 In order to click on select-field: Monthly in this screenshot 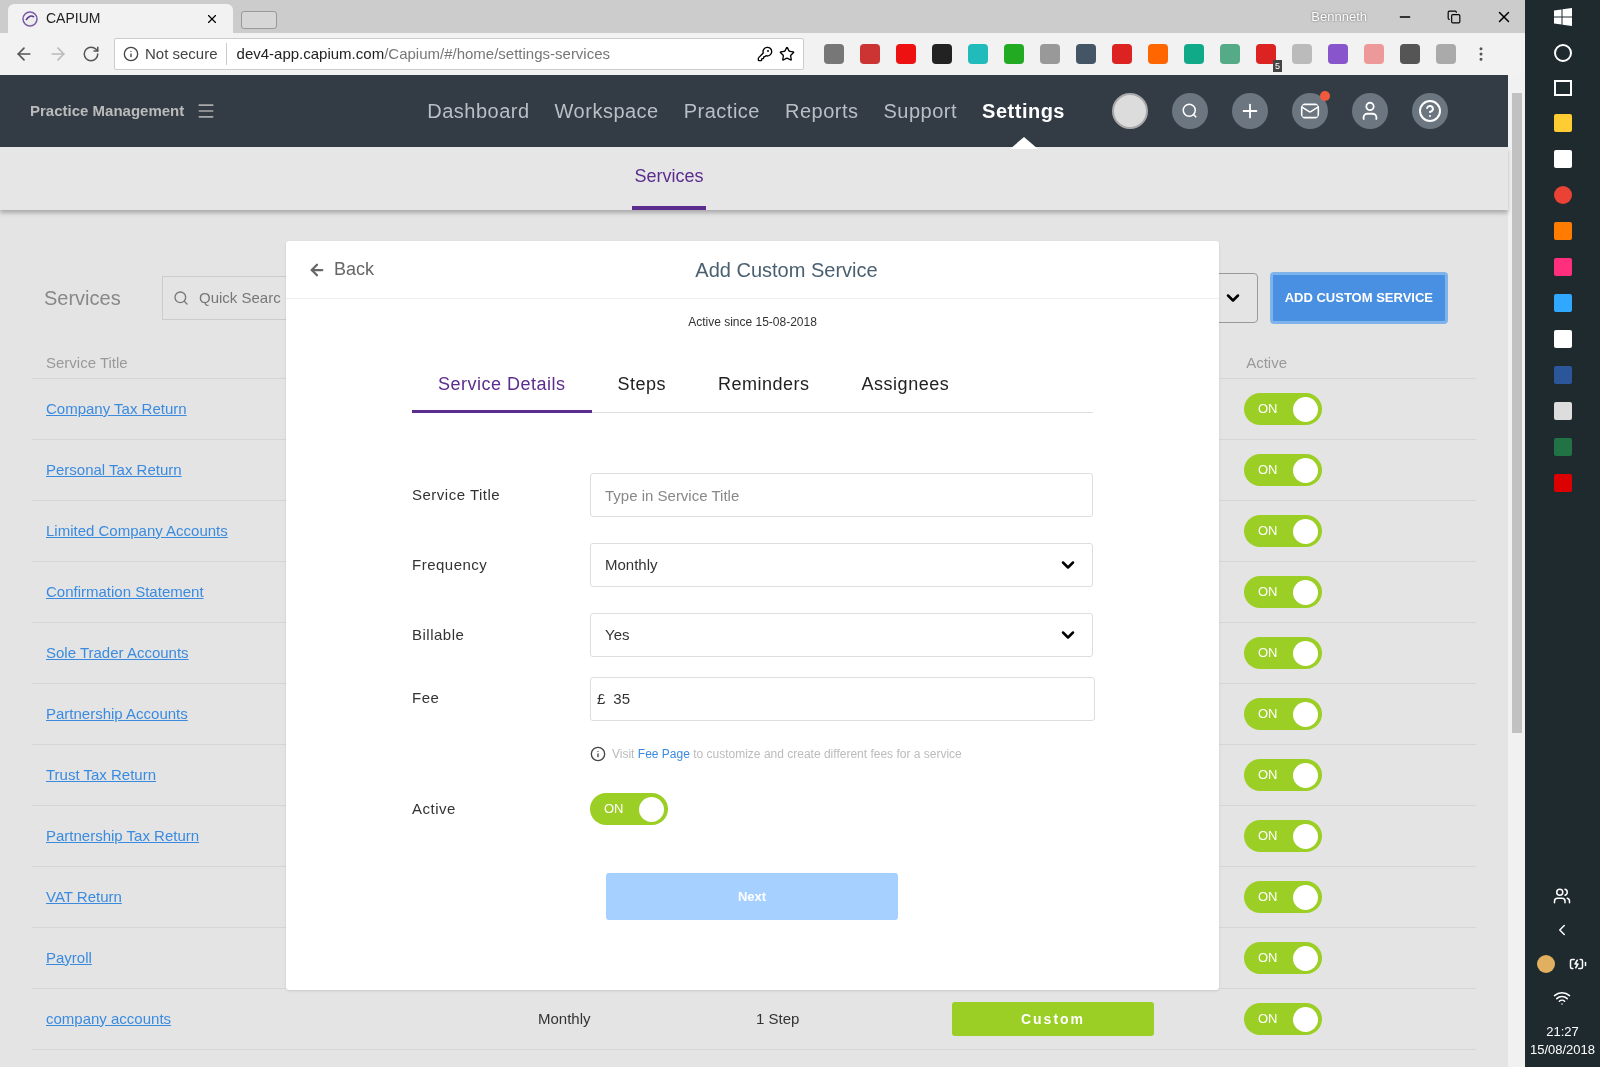, I will do `click(841, 565)`.